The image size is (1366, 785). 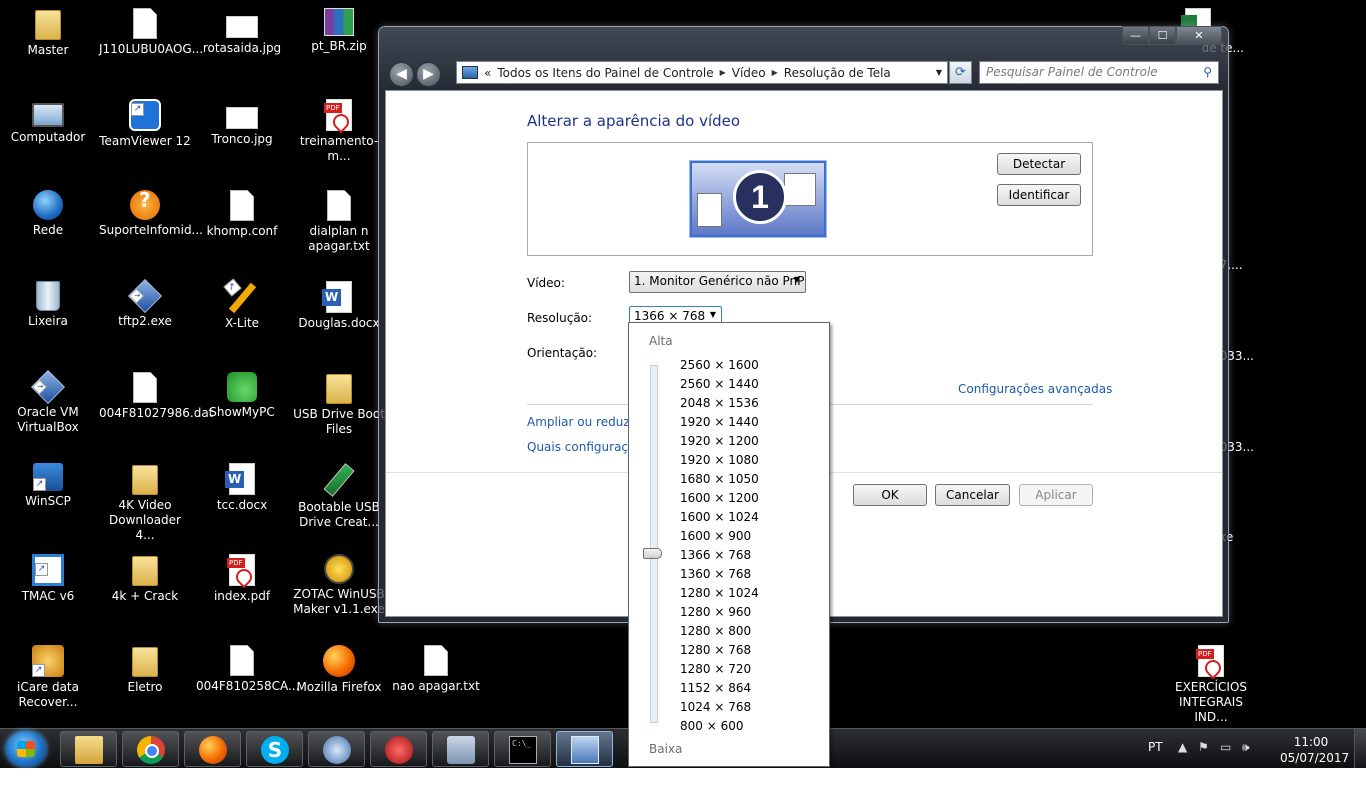 I want to click on taskbar-display-settings, so click(x=584, y=749).